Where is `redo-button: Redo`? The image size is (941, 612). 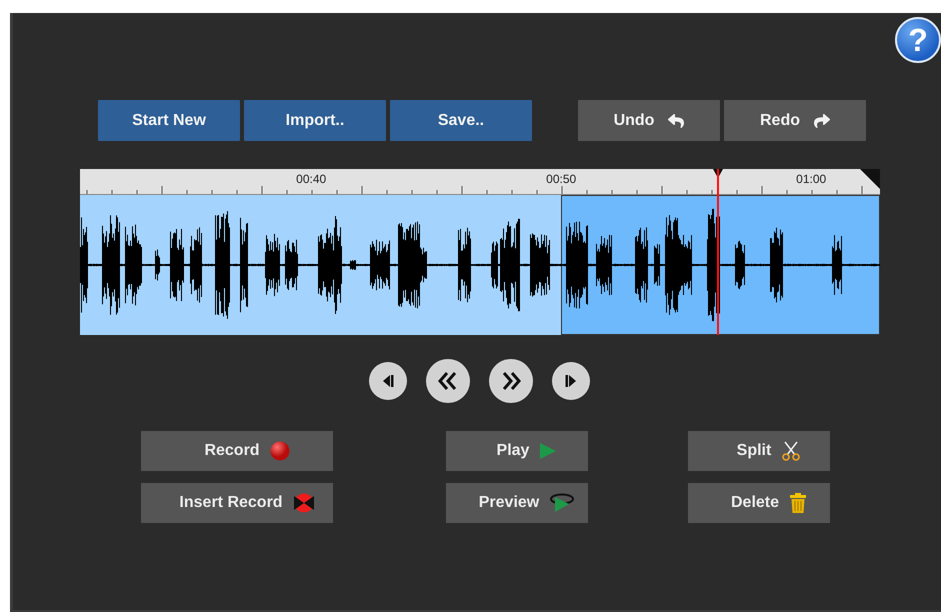 redo-button: Redo is located at coordinates (795, 120).